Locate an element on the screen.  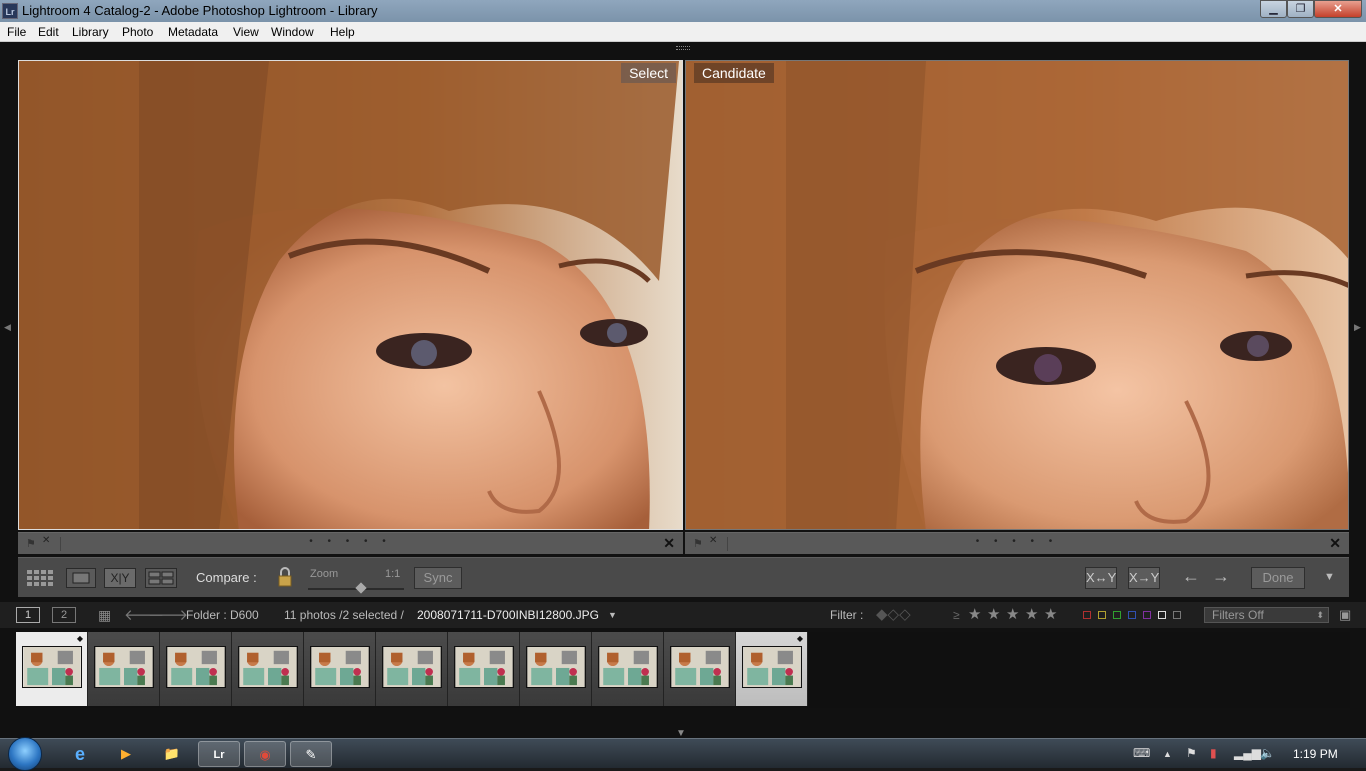
internet-explorer-icon: e is located at coordinates (80, 754).